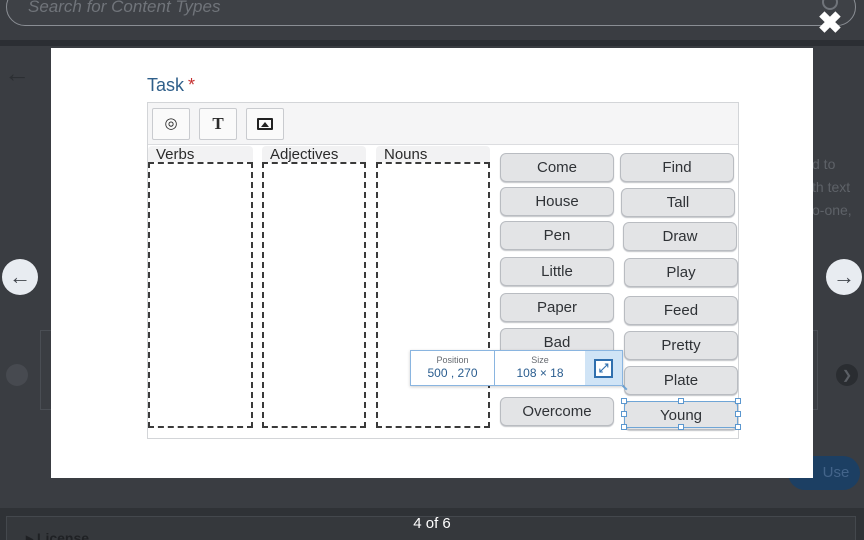 The image size is (864, 540). What do you see at coordinates (824, 164) in the screenshot?
I see `background-text-line: d to` at bounding box center [824, 164].